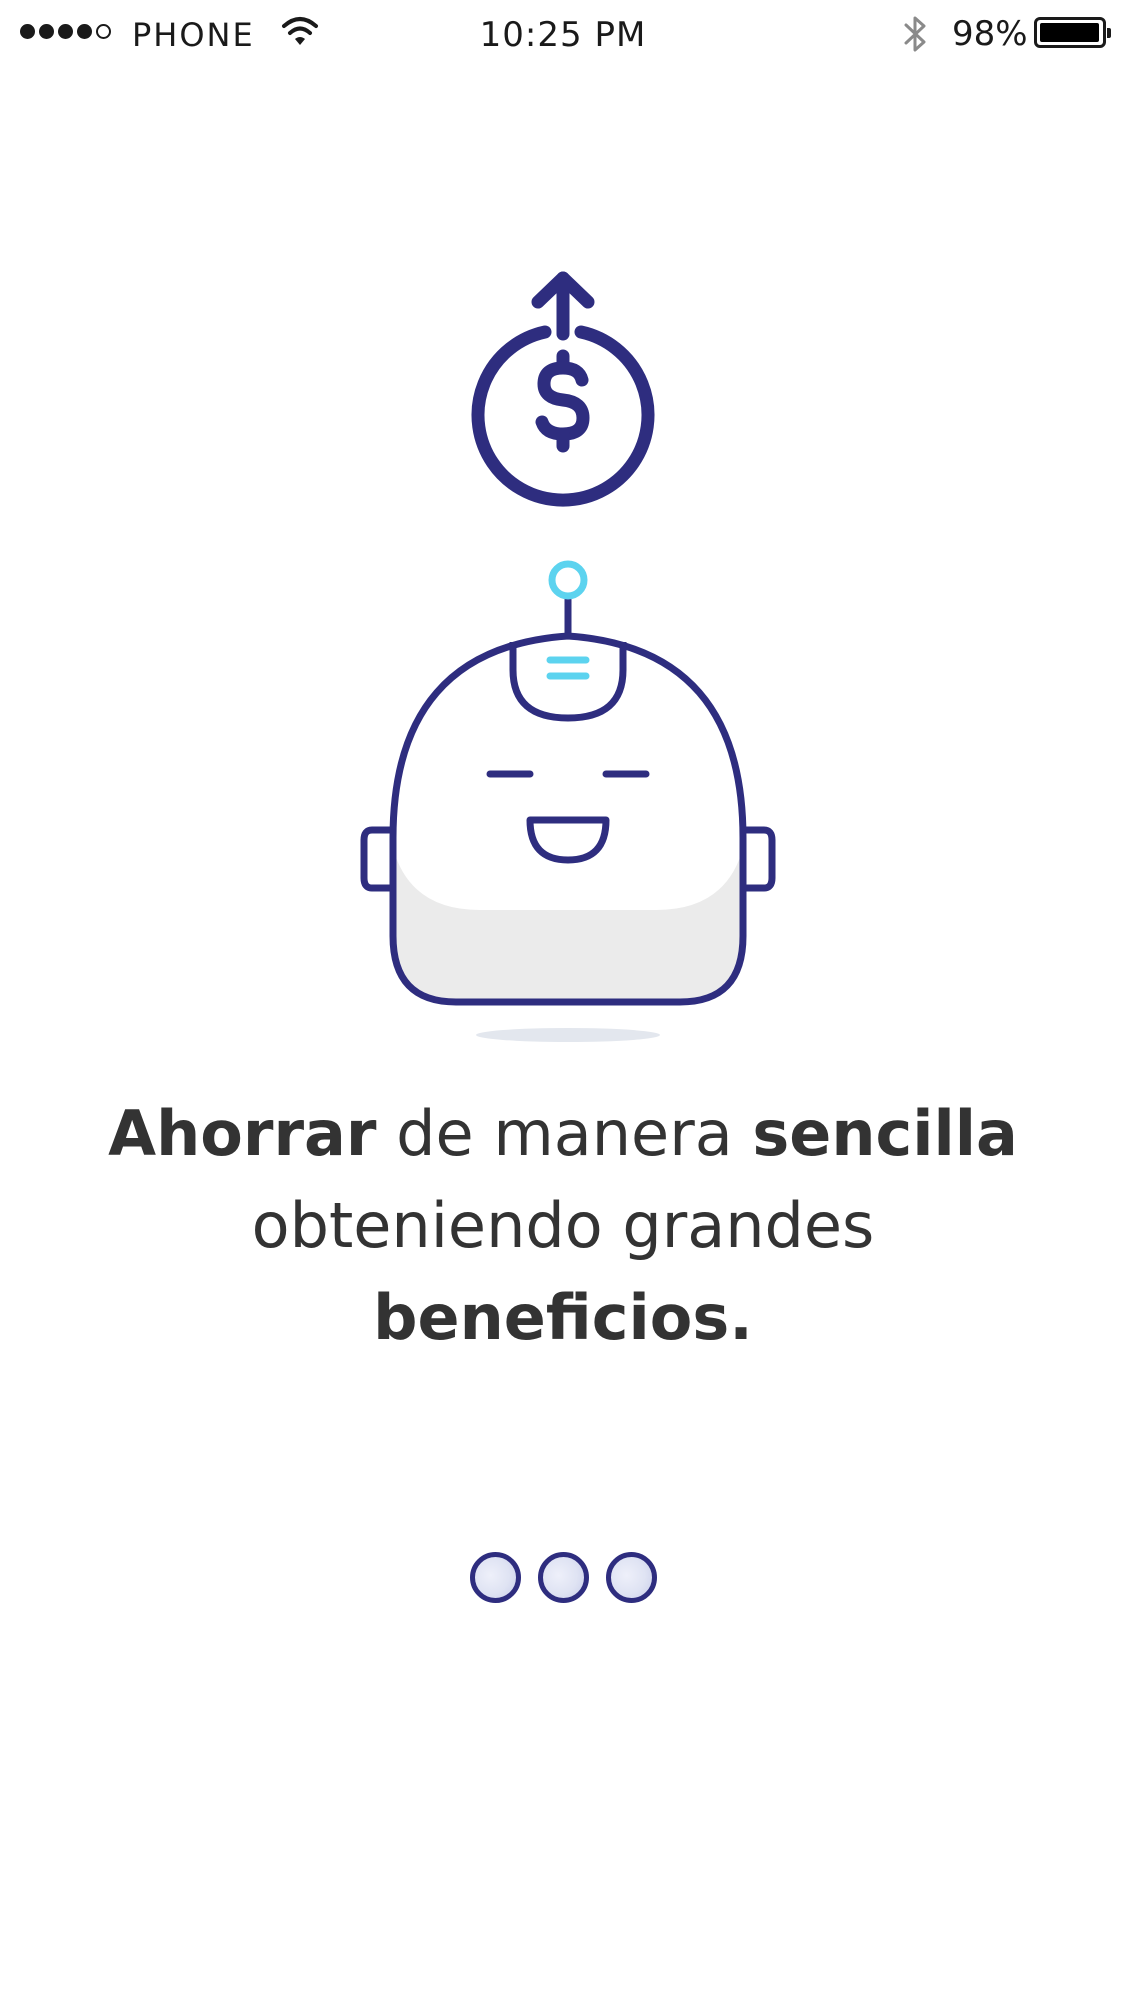 This screenshot has height=2001, width=1126. What do you see at coordinates (915, 34) in the screenshot?
I see `bluetooth-icon` at bounding box center [915, 34].